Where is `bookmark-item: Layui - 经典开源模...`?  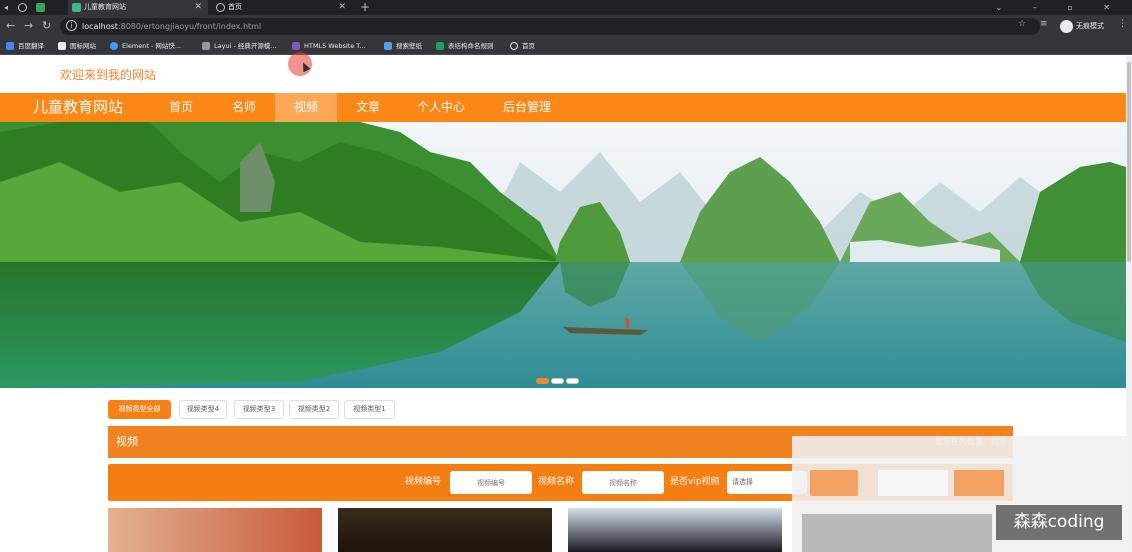 bookmark-item: Layui - 经典开源模... is located at coordinates (239, 46).